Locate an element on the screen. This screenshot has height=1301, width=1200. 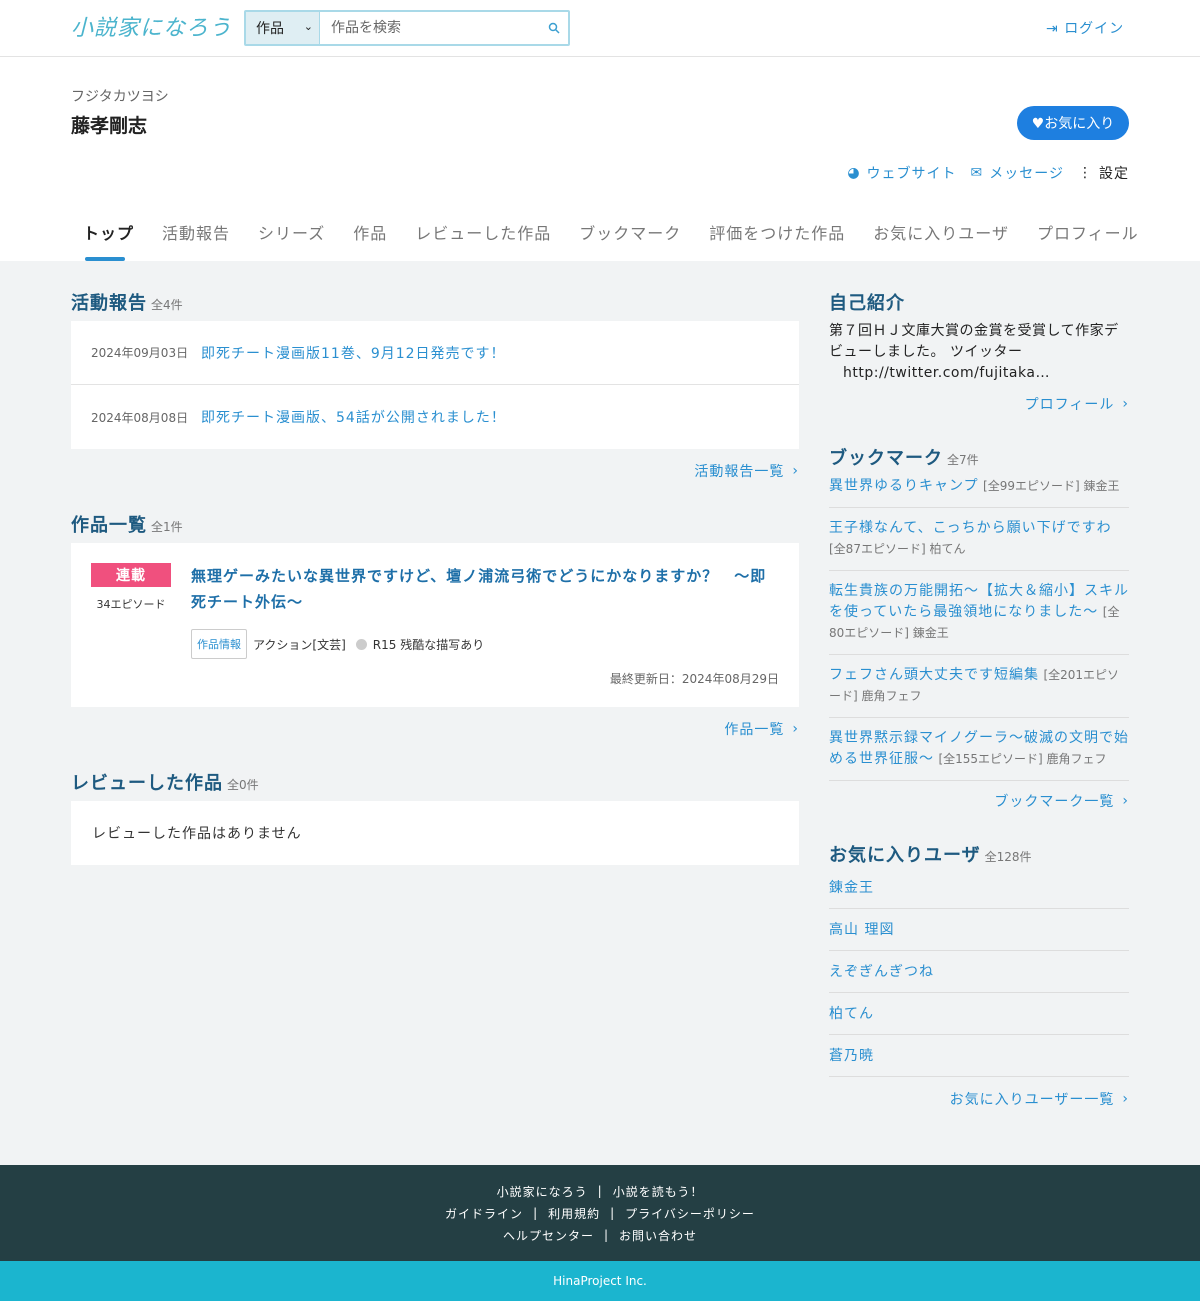
bookmark-title-link: 王子様なんて、こっちから願い下げですわ is located at coordinates (970, 528).